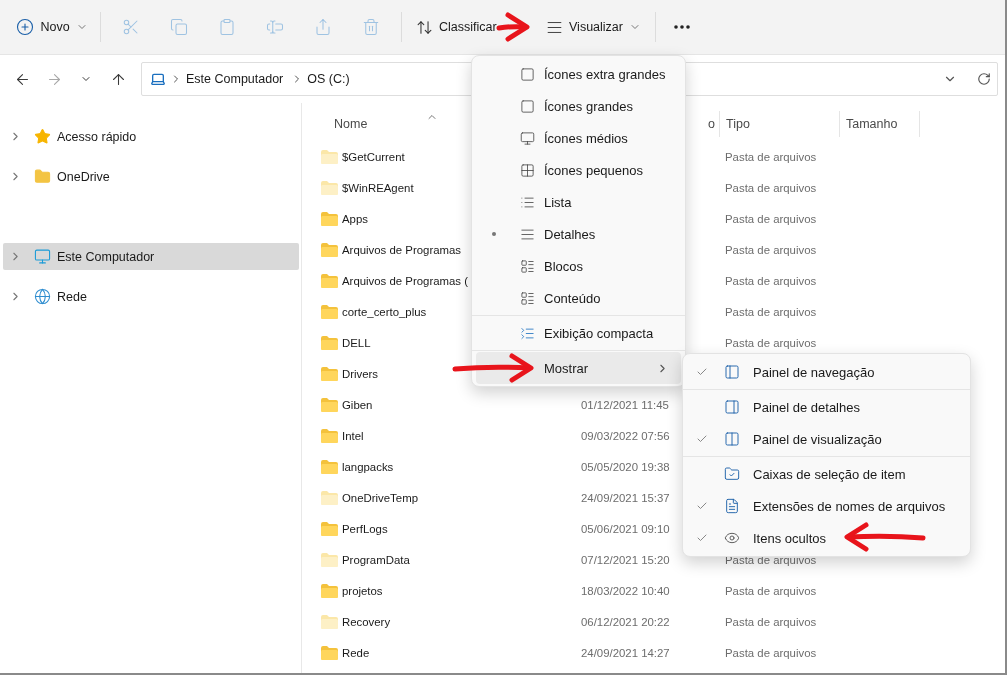 The height and width of the screenshot is (675, 1007). I want to click on more-icon, so click(681, 27).